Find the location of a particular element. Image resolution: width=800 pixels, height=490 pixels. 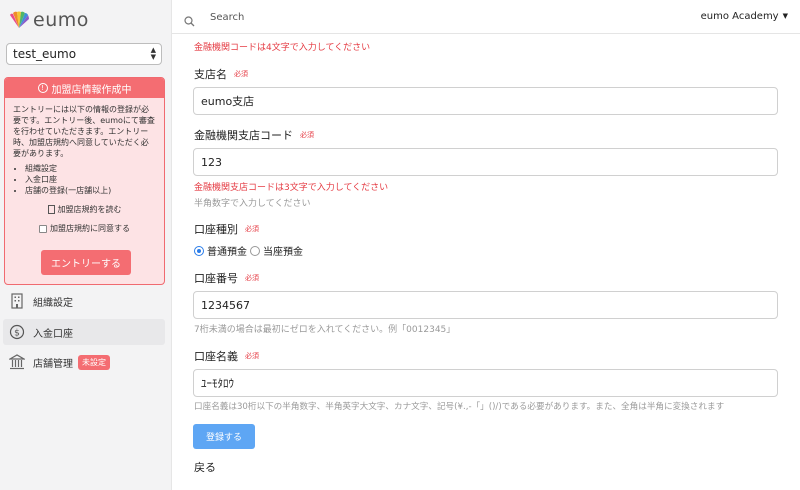

branch-name-field is located at coordinates (485, 101).